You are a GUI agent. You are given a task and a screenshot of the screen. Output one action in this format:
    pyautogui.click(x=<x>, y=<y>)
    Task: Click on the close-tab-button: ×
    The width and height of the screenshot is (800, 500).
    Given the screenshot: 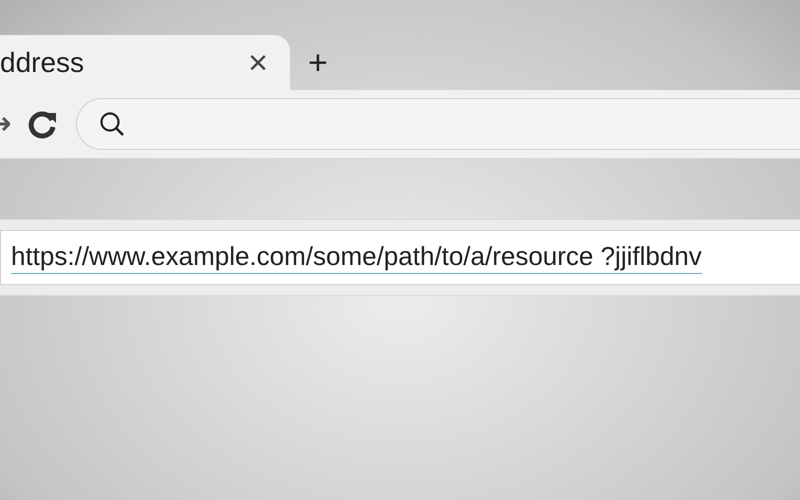 What is the action you would take?
    pyautogui.click(x=258, y=63)
    